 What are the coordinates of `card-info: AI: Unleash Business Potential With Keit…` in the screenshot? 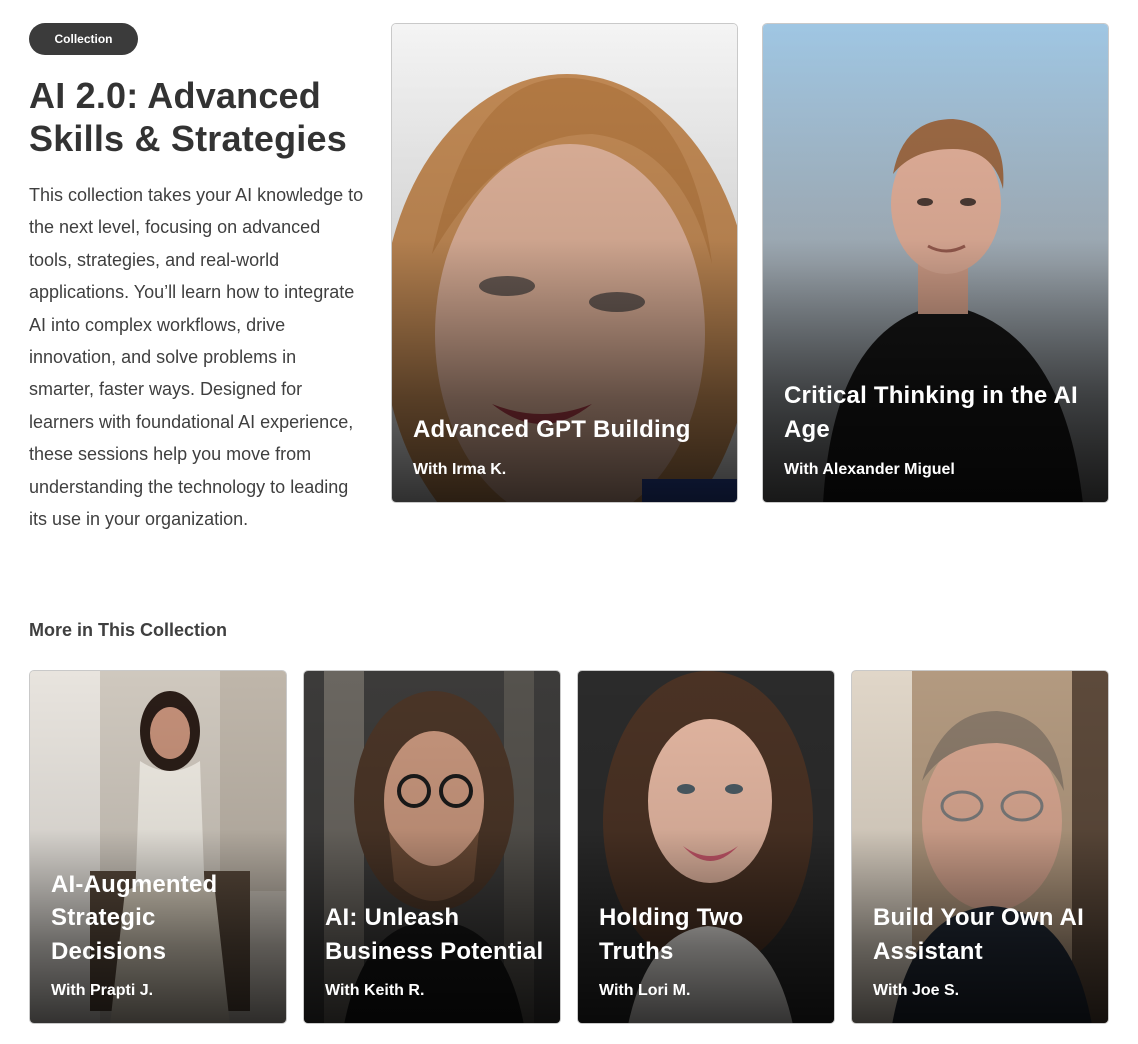 It's located at (434, 950).